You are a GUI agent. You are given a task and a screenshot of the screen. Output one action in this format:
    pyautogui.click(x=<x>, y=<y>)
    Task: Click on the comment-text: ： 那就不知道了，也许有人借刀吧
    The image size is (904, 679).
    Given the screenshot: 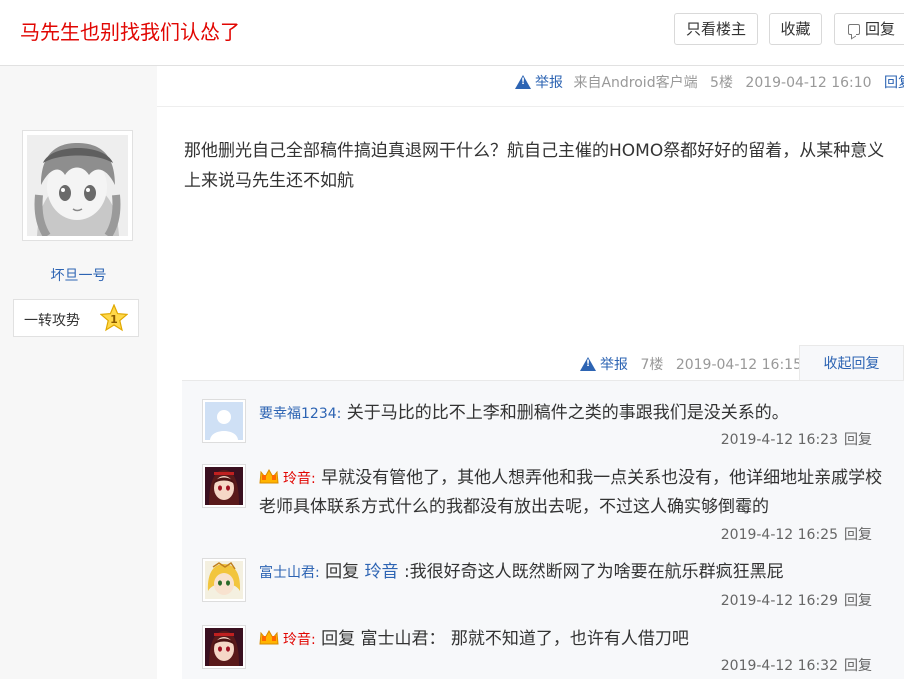 What is the action you would take?
    pyautogui.click(x=558, y=639)
    